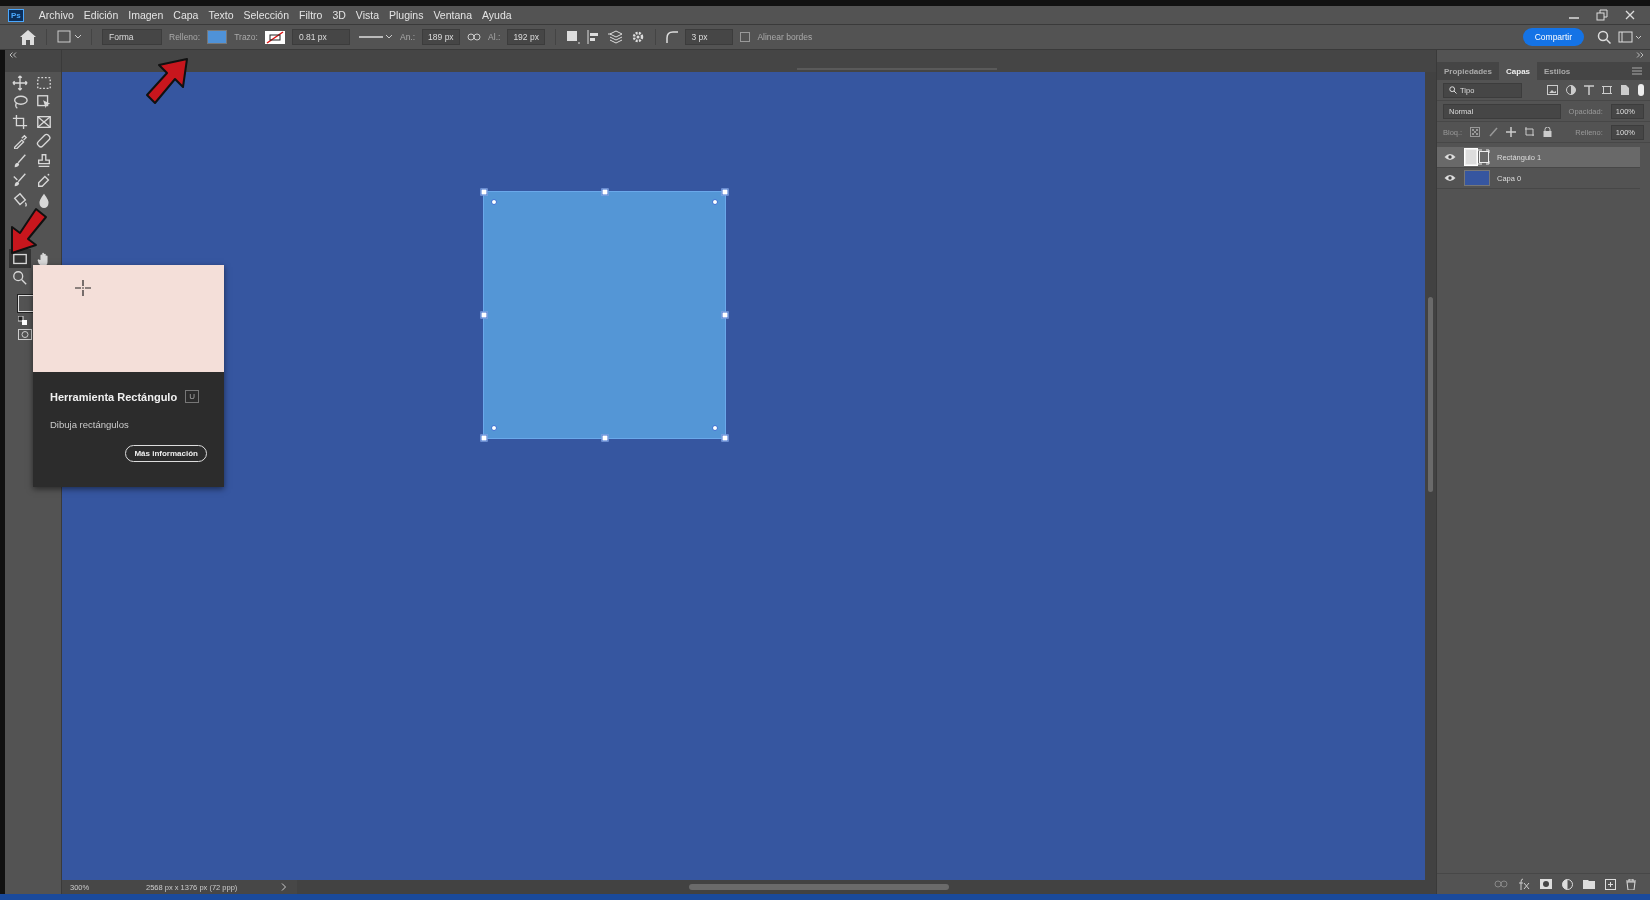 The width and height of the screenshot is (1650, 900). Describe the element at coordinates (1477, 178) in the screenshot. I see `layer-thumbnail` at that location.